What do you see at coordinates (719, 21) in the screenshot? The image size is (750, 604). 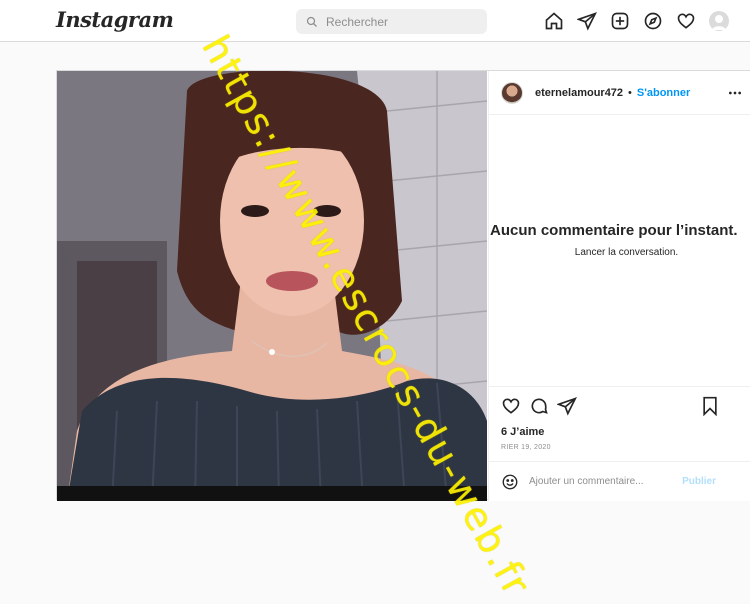 I see `profile-avatar` at bounding box center [719, 21].